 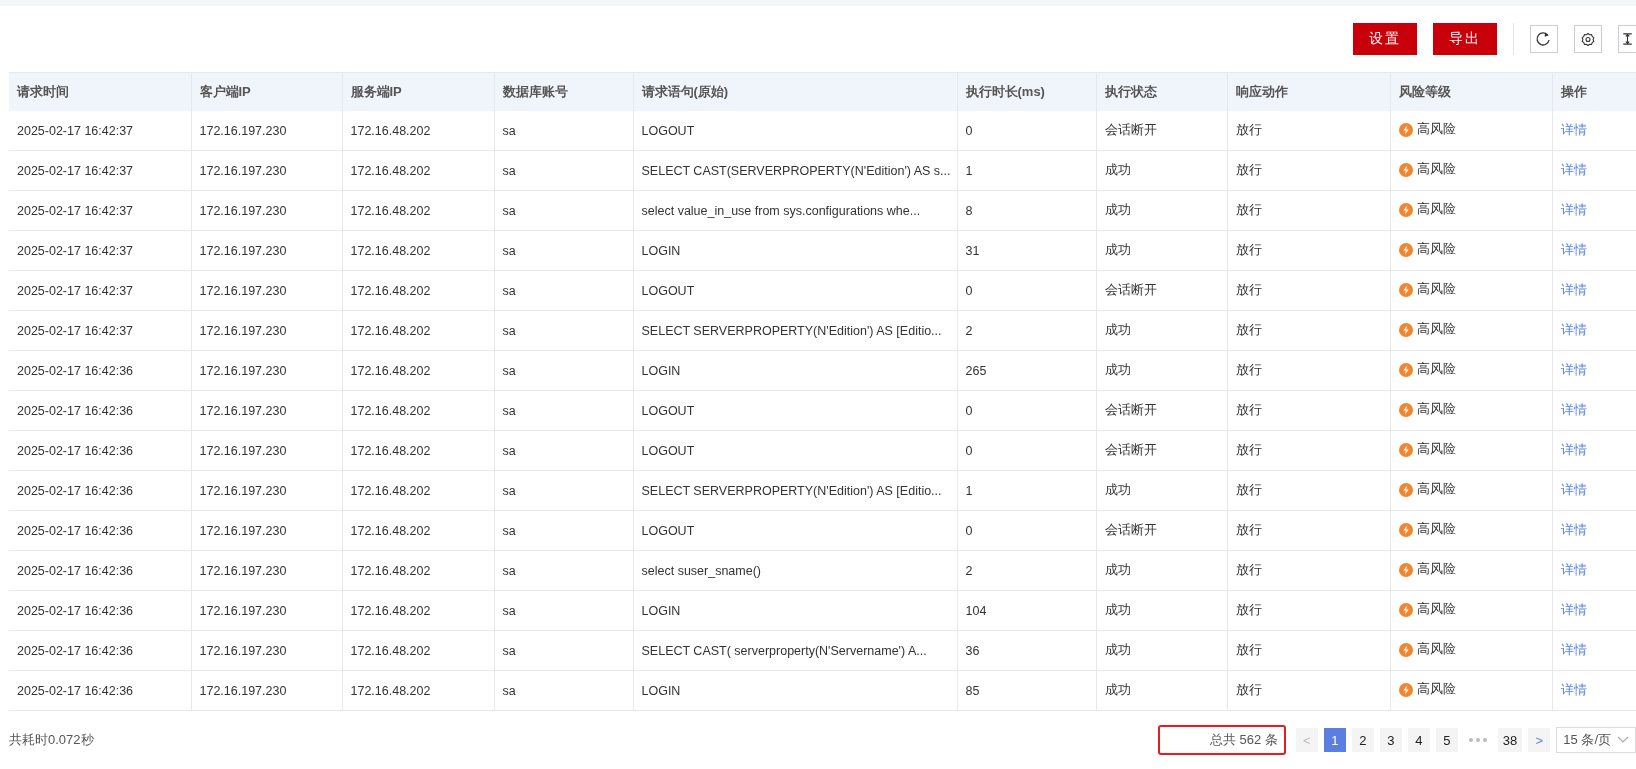 What do you see at coordinates (1544, 39) in the screenshot?
I see `refresh-button` at bounding box center [1544, 39].